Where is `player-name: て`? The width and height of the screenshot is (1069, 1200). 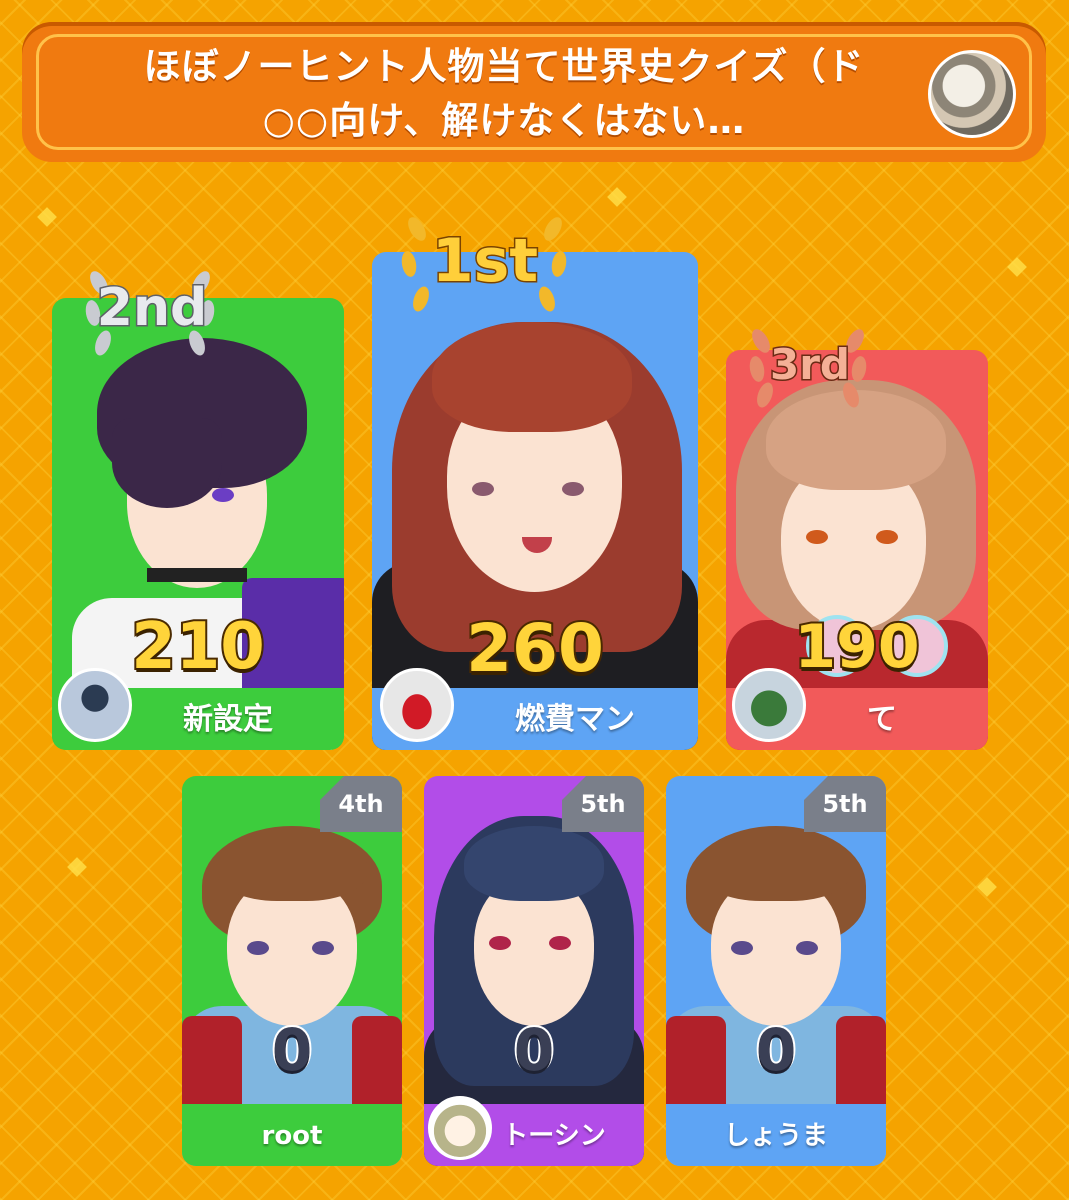 player-name: て is located at coordinates (882, 719).